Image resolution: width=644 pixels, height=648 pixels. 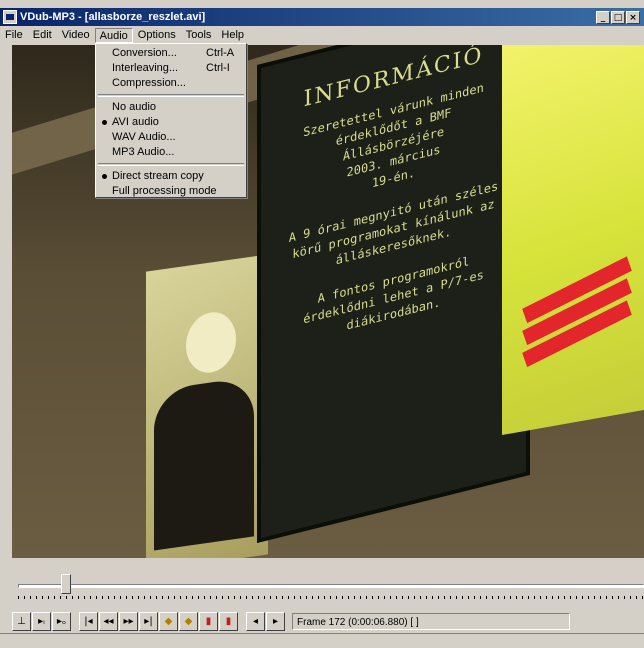 I want to click on next-key-button: ◆, so click(x=188, y=621).